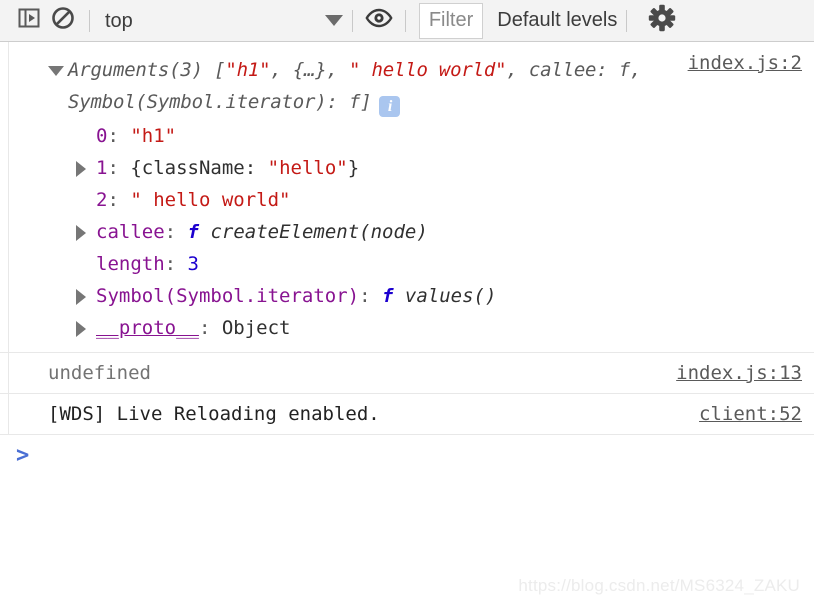 Image resolution: width=814 pixels, height=602 pixels. Describe the element at coordinates (221, 21) in the screenshot. I see `execution-context-selector: top` at that location.